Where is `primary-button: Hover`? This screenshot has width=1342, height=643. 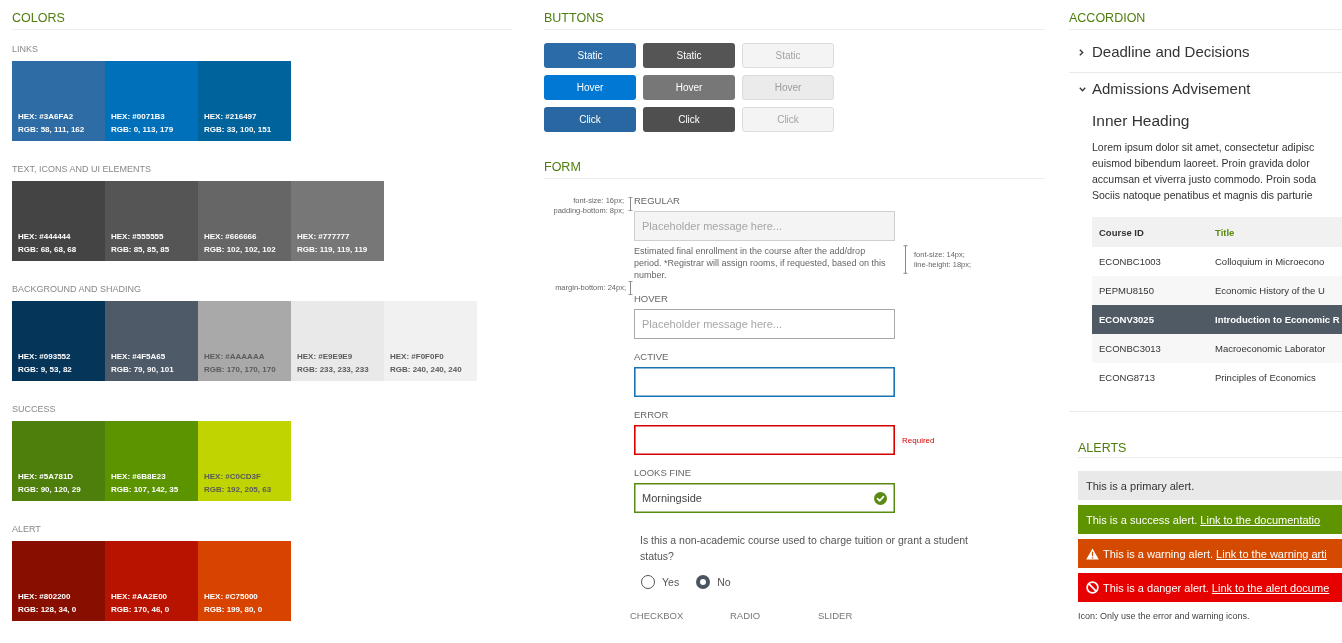
primary-button: Hover is located at coordinates (590, 87).